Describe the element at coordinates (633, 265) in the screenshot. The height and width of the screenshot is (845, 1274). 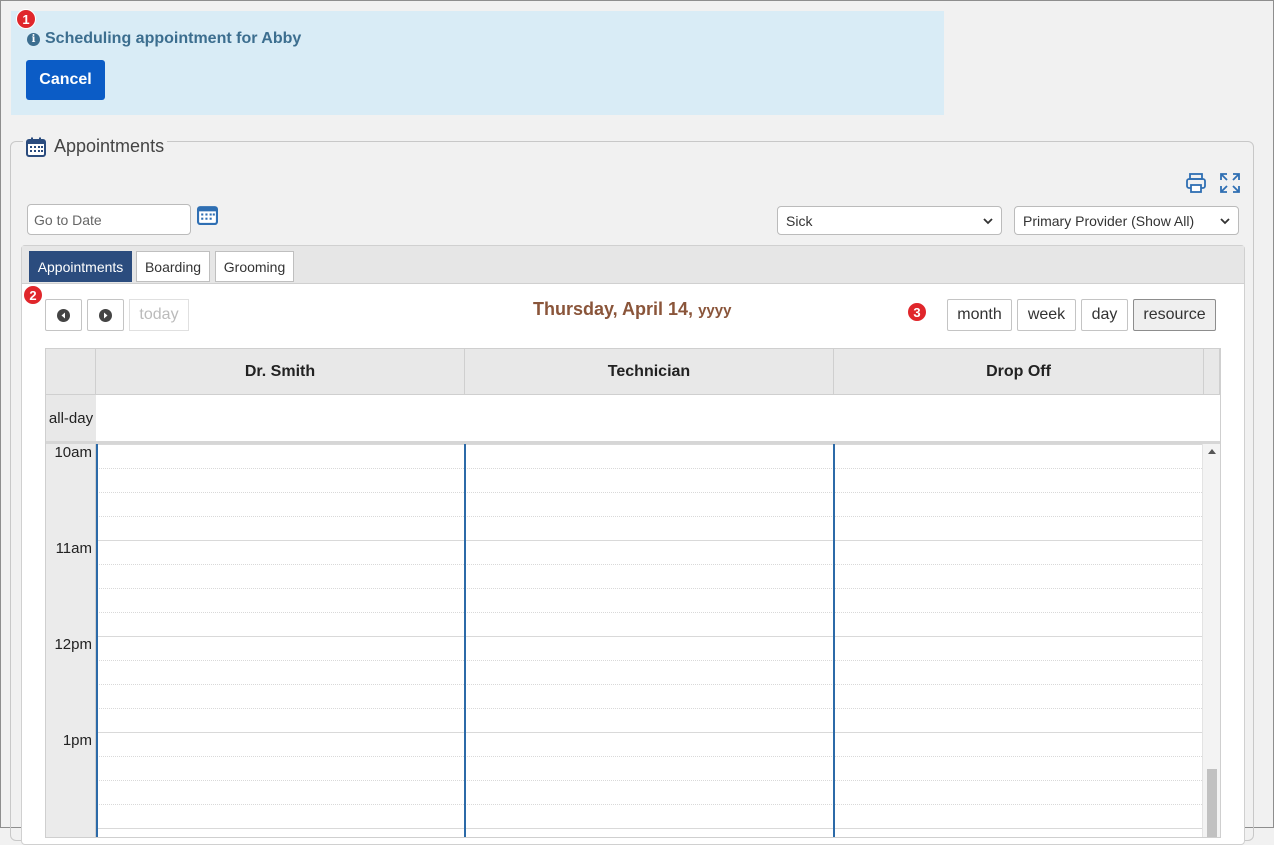
I see `tab-bar: Appointments Boarding Grooming` at that location.